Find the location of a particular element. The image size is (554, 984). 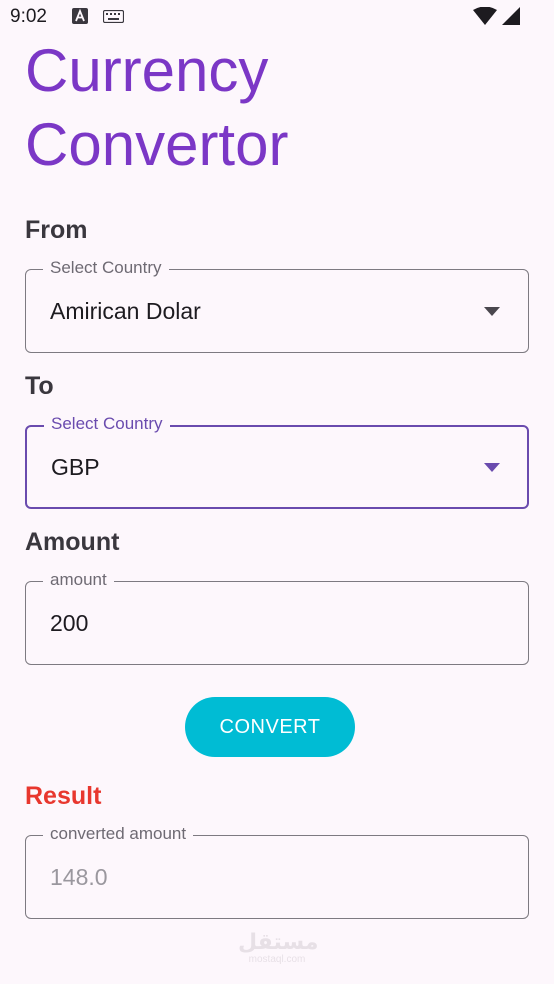

status-bar: 9:02 is located at coordinates (277, 17).